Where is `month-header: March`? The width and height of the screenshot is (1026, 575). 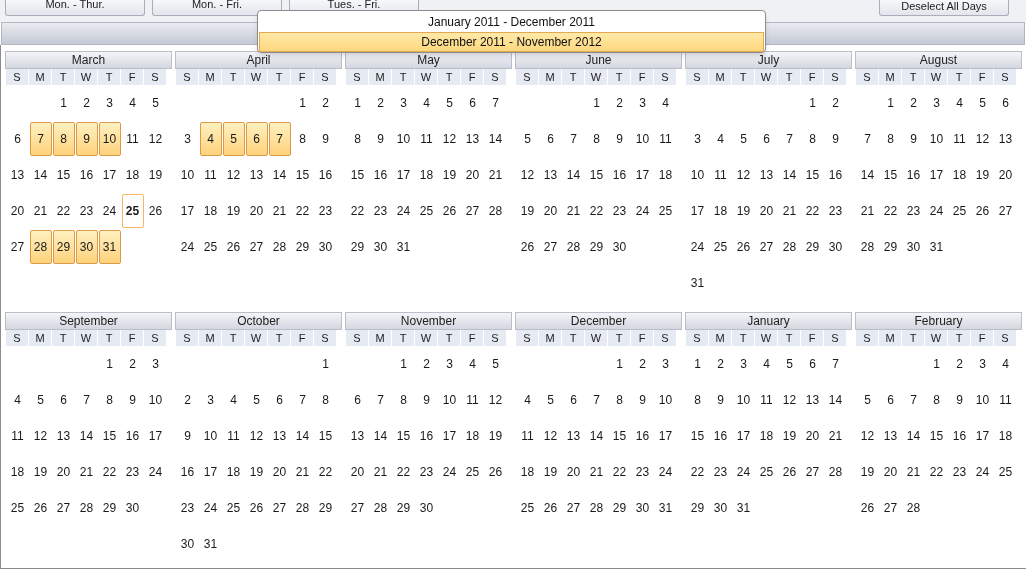 month-header: March is located at coordinates (88, 60).